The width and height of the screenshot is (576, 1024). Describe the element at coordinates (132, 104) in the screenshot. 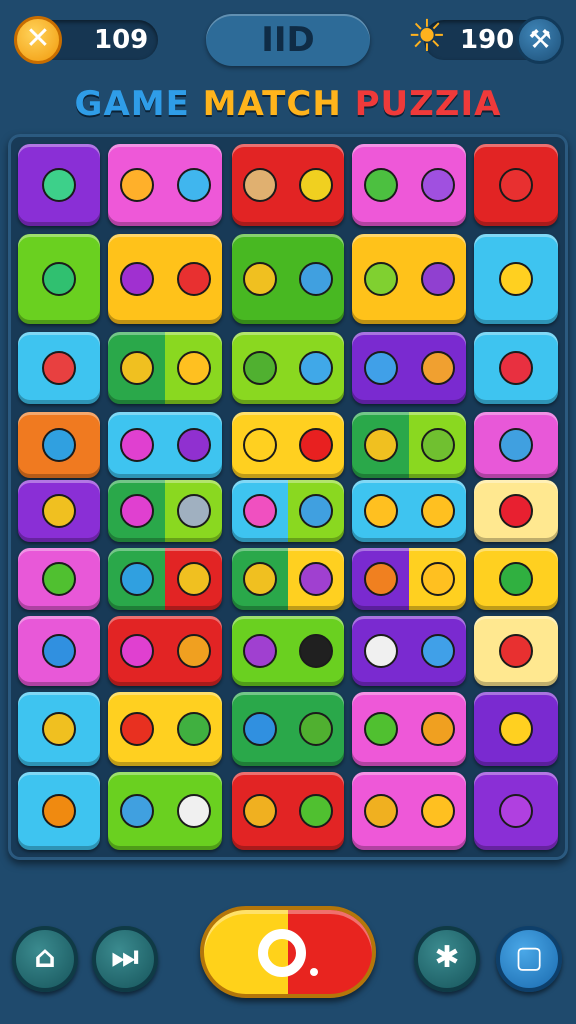

I see `title-word-1: GAME` at that location.